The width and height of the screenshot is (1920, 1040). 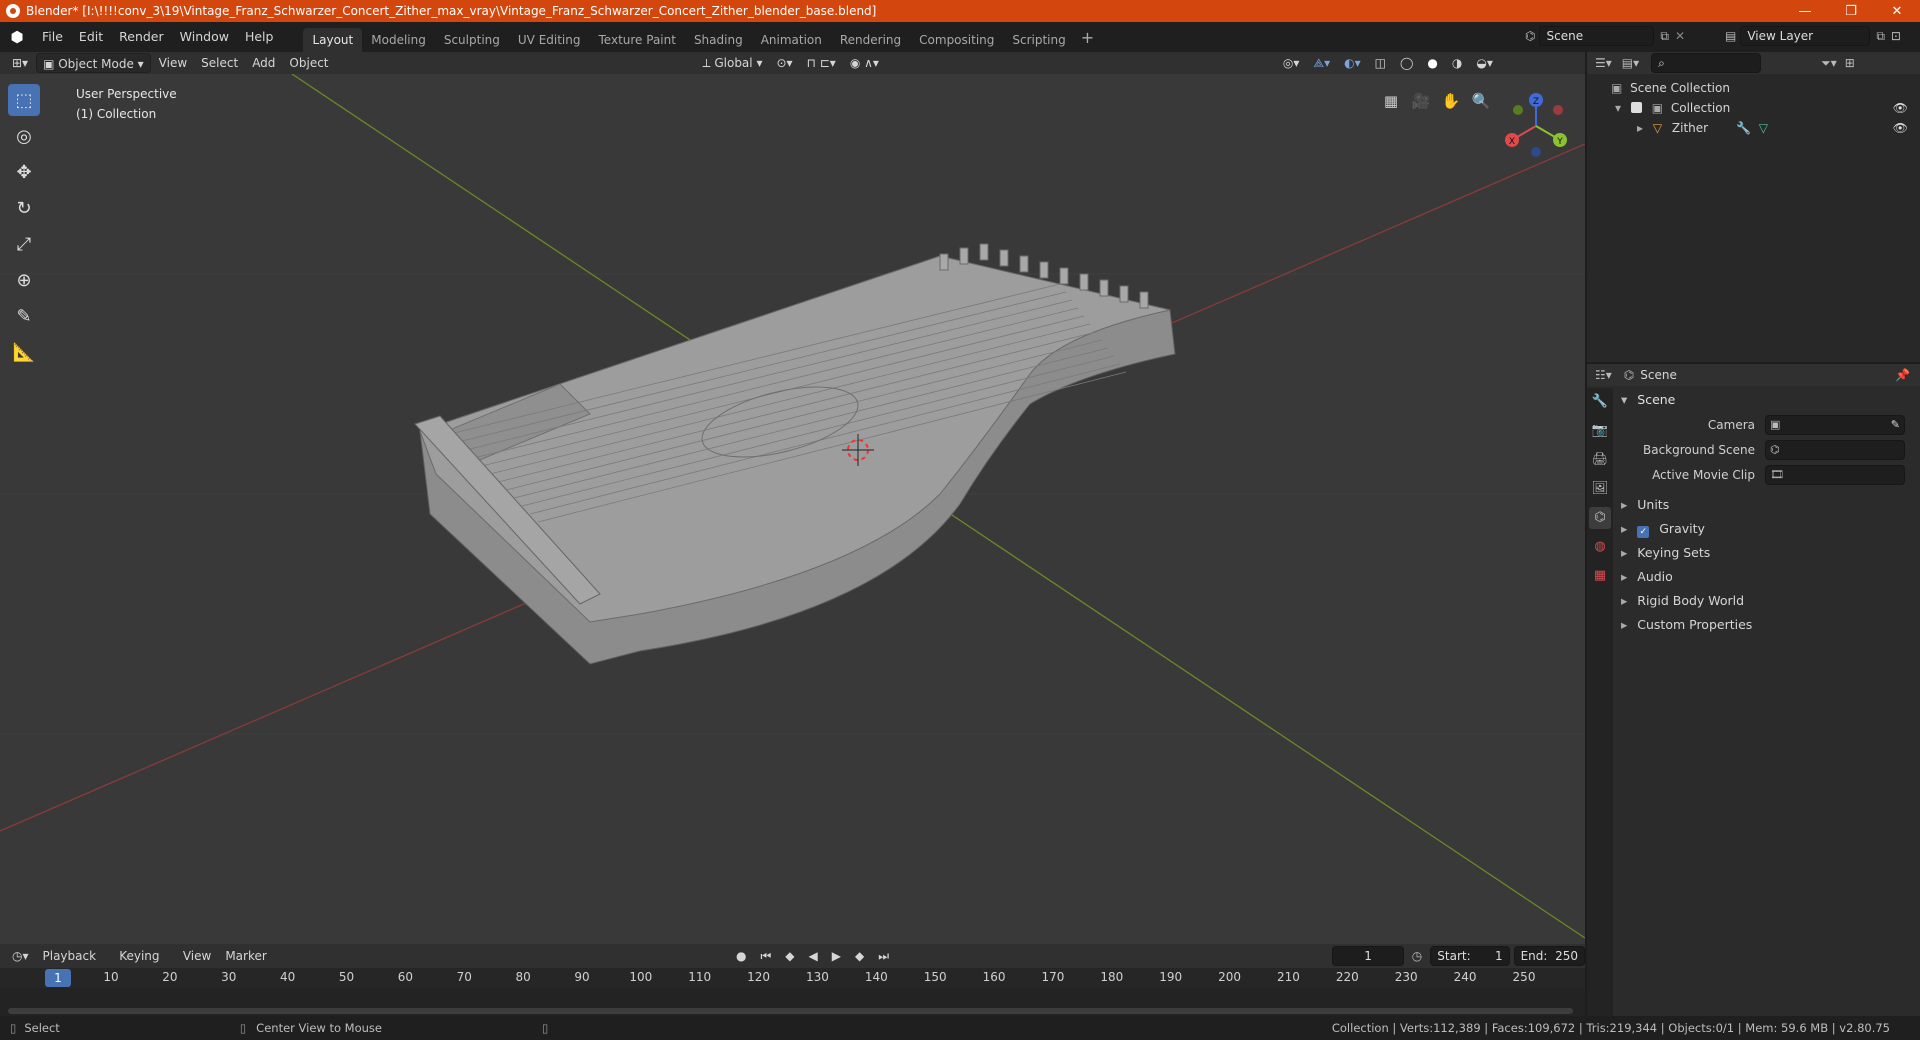 What do you see at coordinates (789, 956) in the screenshot?
I see `prev-keyframe-icon: ◆` at bounding box center [789, 956].